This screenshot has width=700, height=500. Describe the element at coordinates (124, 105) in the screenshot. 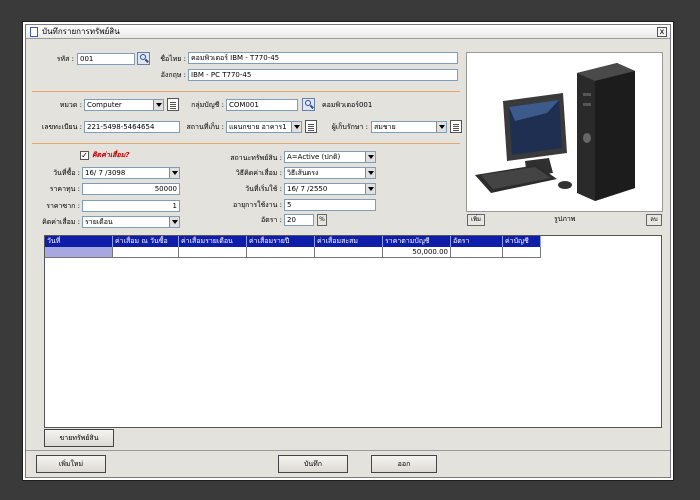

I see `category-select: Computer` at that location.